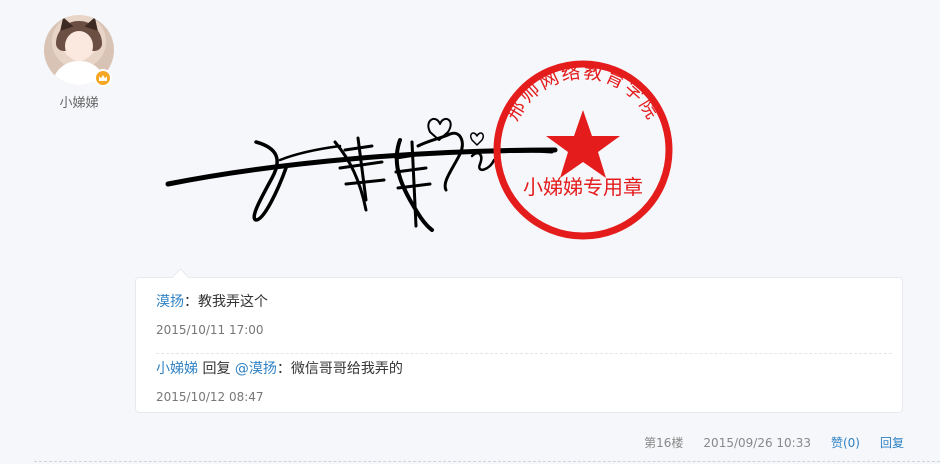 This screenshot has height=464, width=940. What do you see at coordinates (664, 443) in the screenshot?
I see `floor-number: 第16楼` at bounding box center [664, 443].